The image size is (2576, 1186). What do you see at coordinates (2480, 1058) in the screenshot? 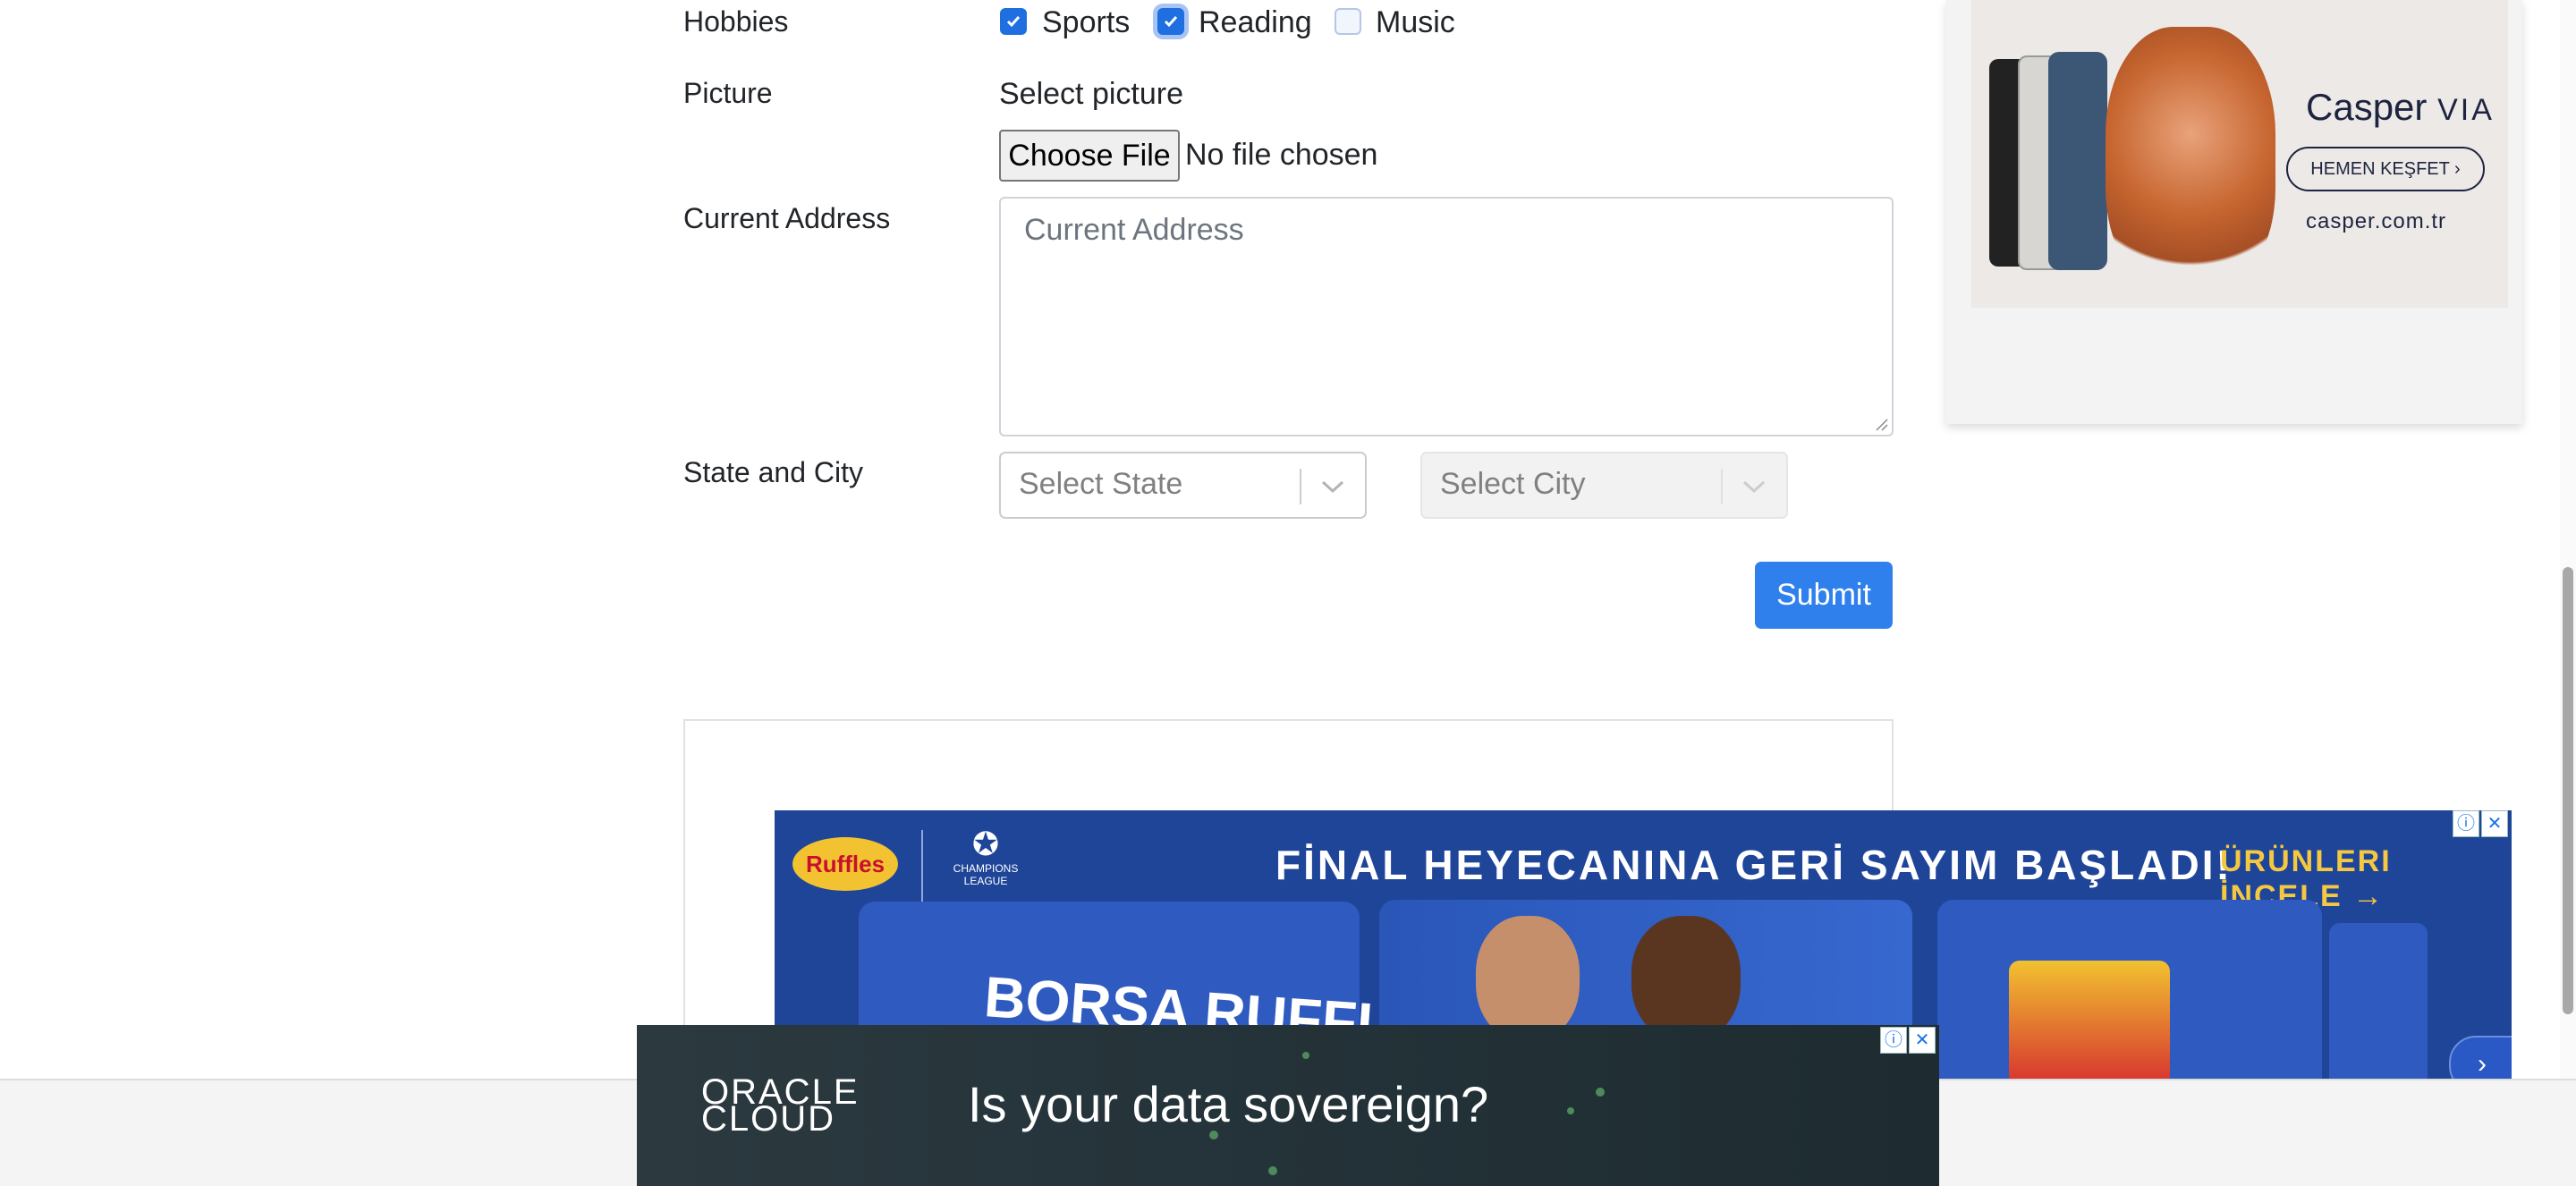
I see `next-arrow-icon: ›` at bounding box center [2480, 1058].